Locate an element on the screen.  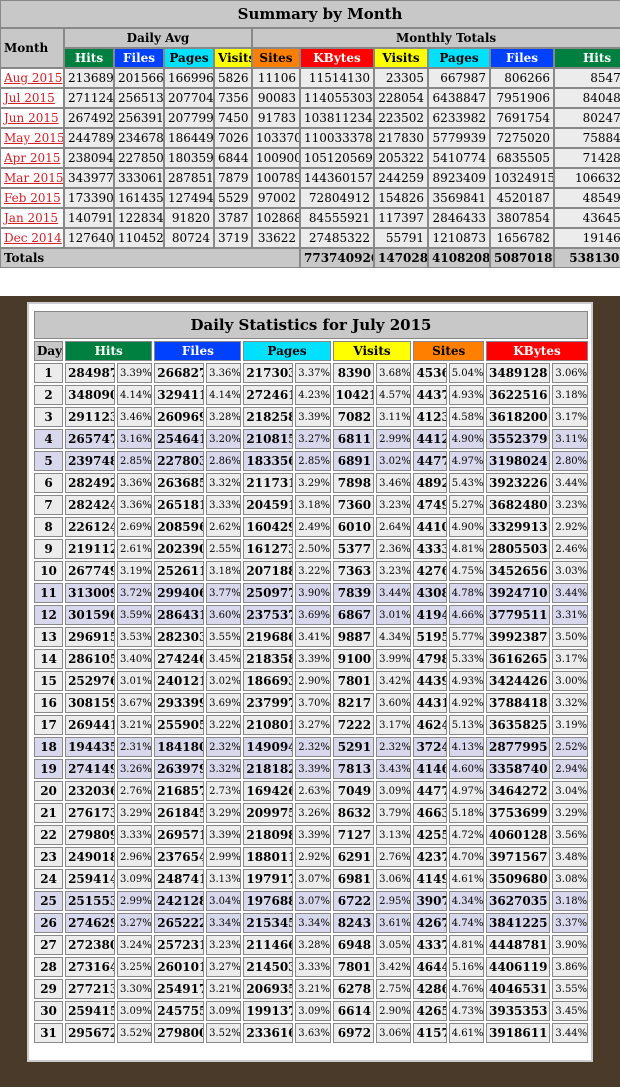
daily-value: 7127 is located at coordinates (353, 835).